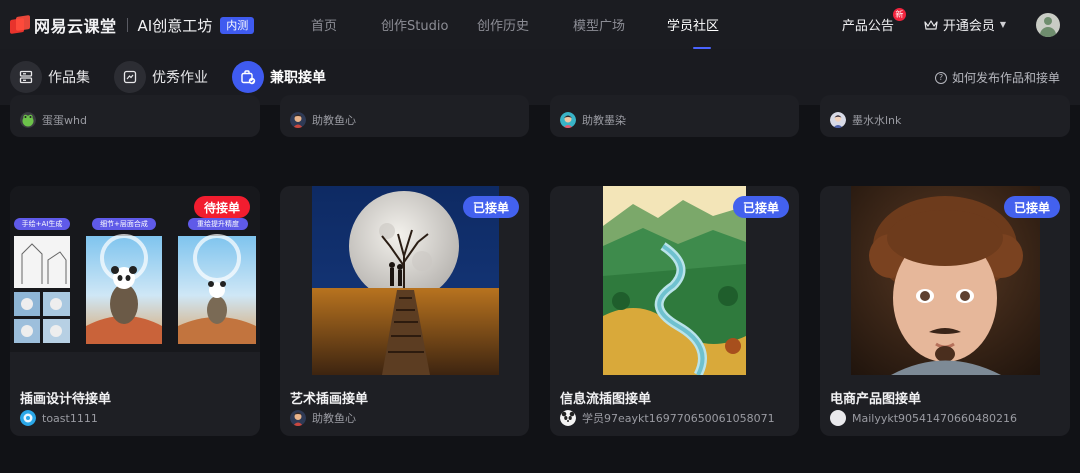 Image resolution: width=1080 pixels, height=473 pixels. What do you see at coordinates (931, 24) in the screenshot?
I see `crown-icon` at bounding box center [931, 24].